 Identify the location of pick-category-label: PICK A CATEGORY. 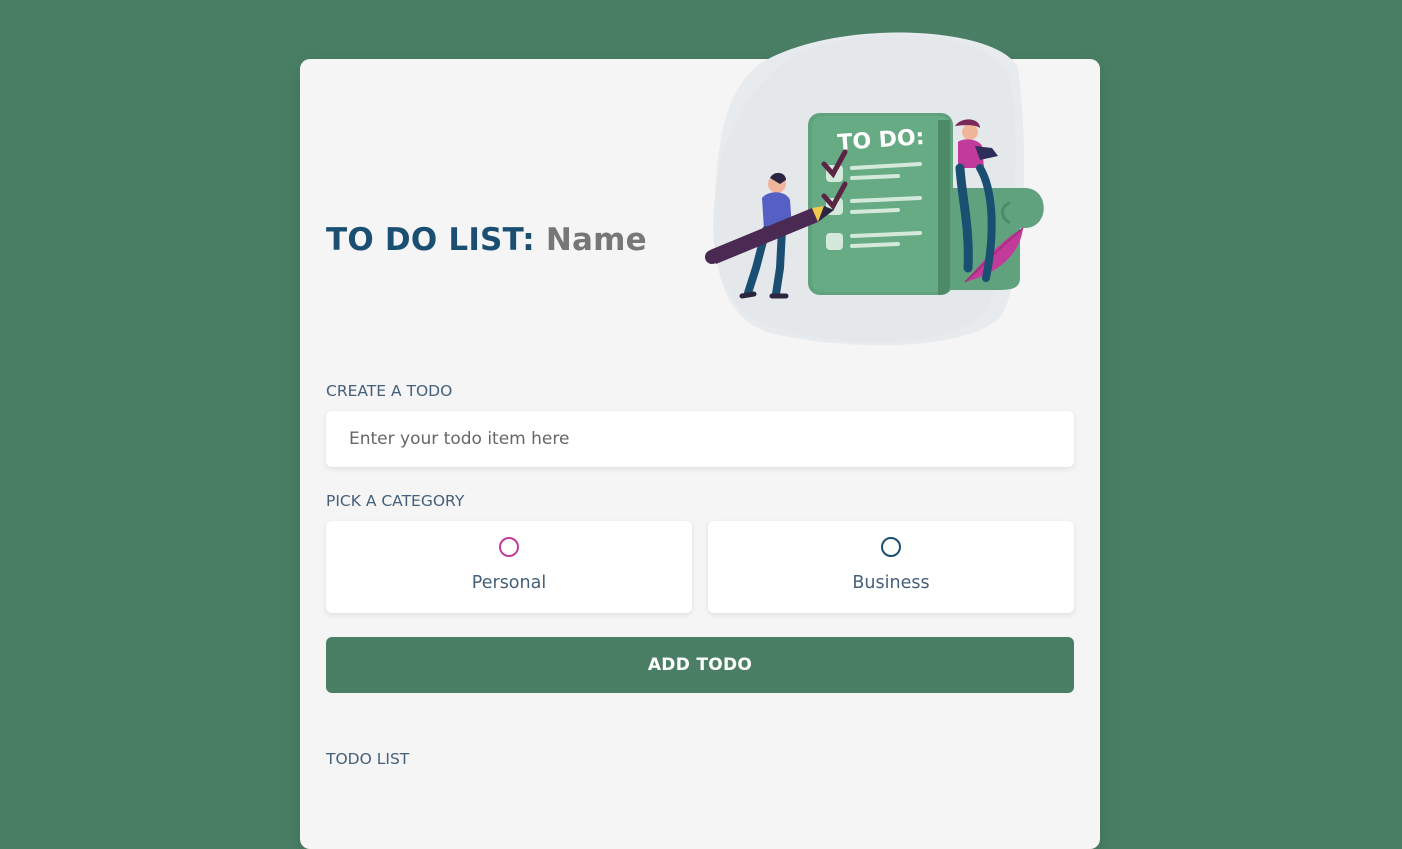
(395, 501).